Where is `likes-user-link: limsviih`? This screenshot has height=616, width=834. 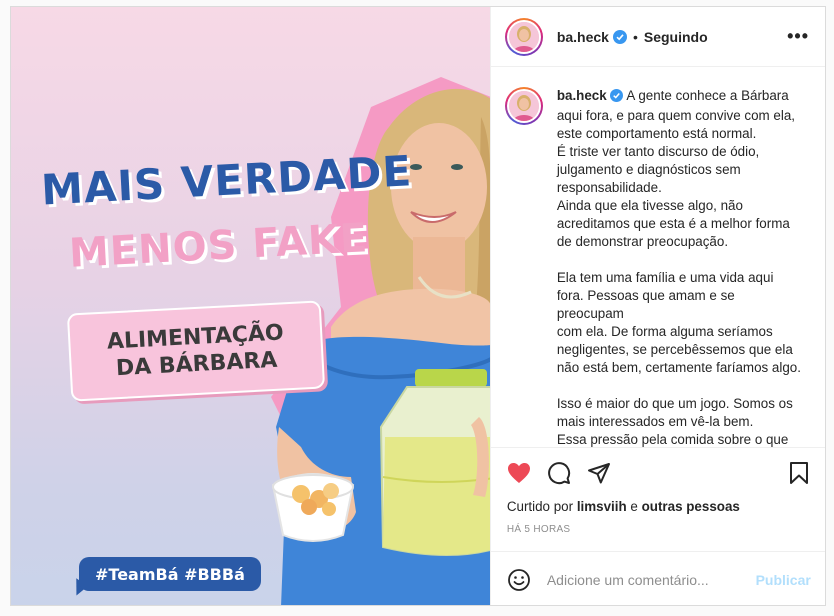 likes-user-link: limsviih is located at coordinates (602, 506).